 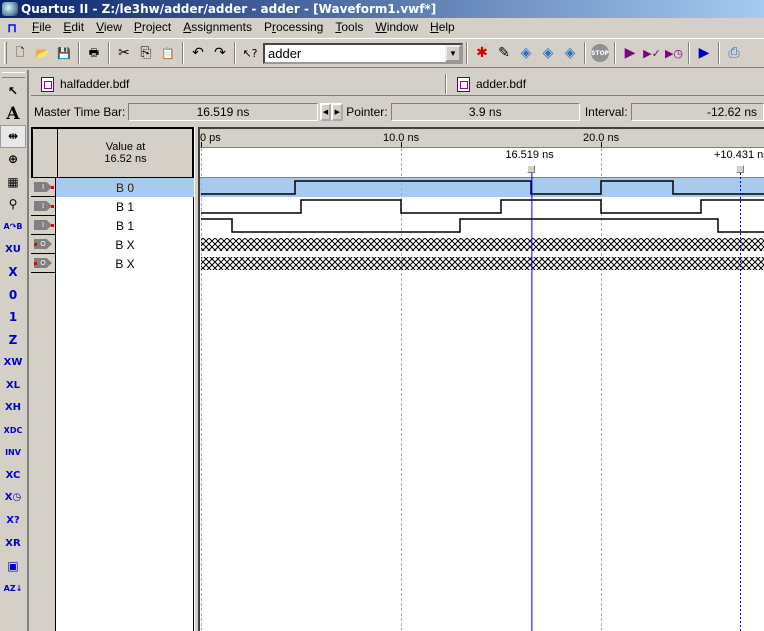 What do you see at coordinates (526, 53) in the screenshot?
I see `analysis-icon: ◈` at bounding box center [526, 53].